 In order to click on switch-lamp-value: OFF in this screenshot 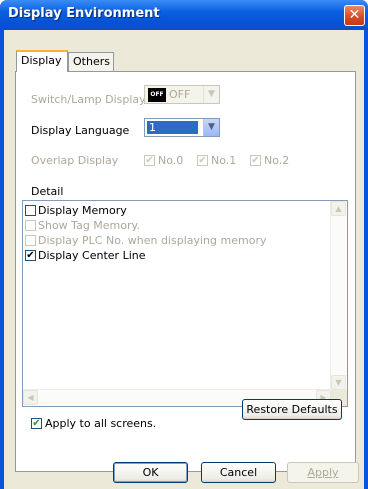, I will do `click(180, 94)`.